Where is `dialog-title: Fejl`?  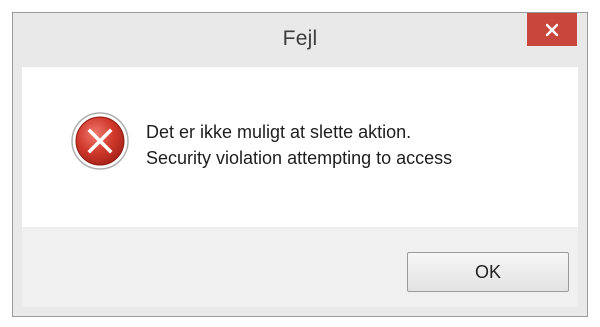 dialog-title: Fejl is located at coordinates (300, 38).